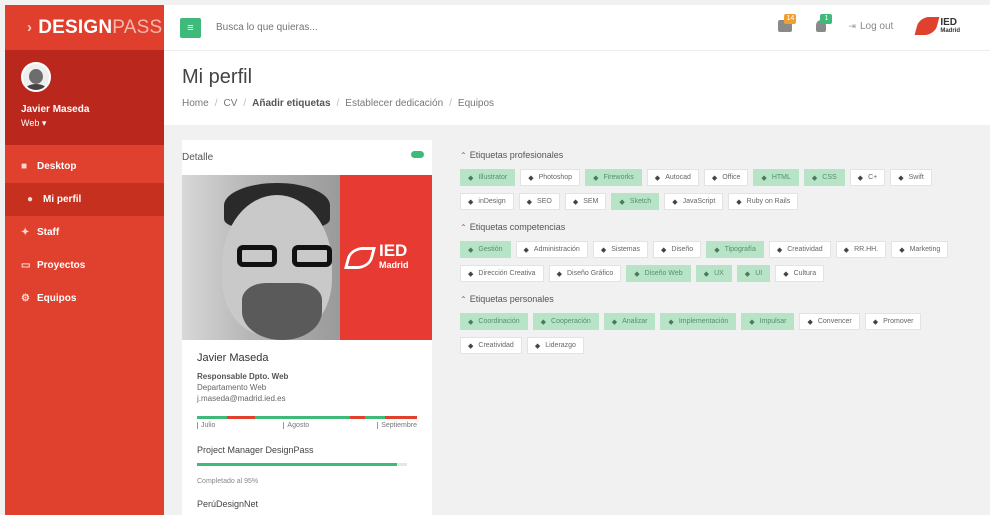  Describe the element at coordinates (585, 273) in the screenshot. I see `tag-chip: ◆ Diseño Gráfico` at that location.